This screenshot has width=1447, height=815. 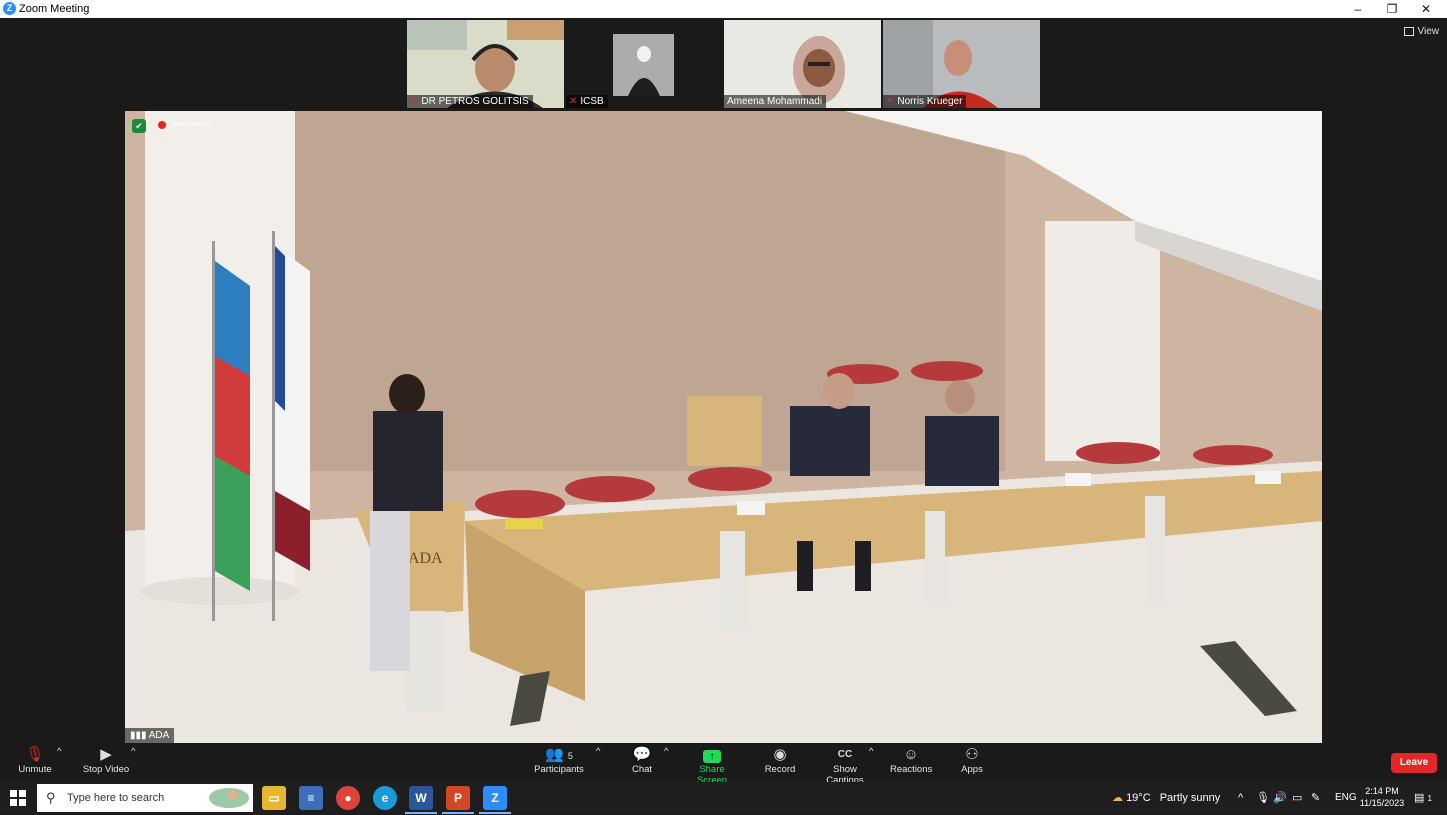 What do you see at coordinates (802, 64) in the screenshot?
I see `participant-tile: Ameena Mohammadi` at bounding box center [802, 64].